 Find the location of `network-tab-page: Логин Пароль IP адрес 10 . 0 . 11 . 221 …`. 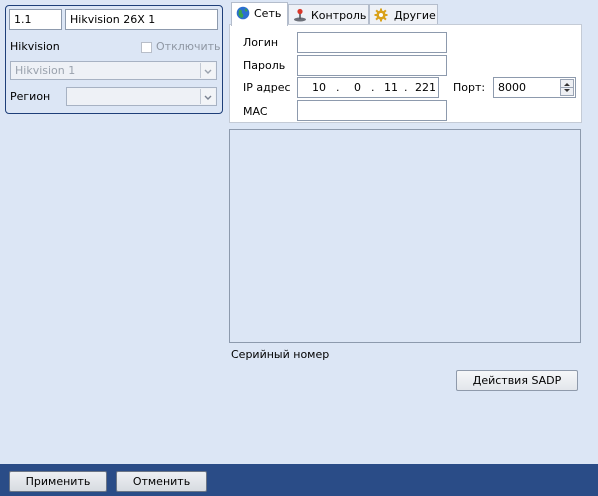

network-tab-page: Логин Пароль IP адрес 10 . 0 . 11 . 221 … is located at coordinates (405, 73).